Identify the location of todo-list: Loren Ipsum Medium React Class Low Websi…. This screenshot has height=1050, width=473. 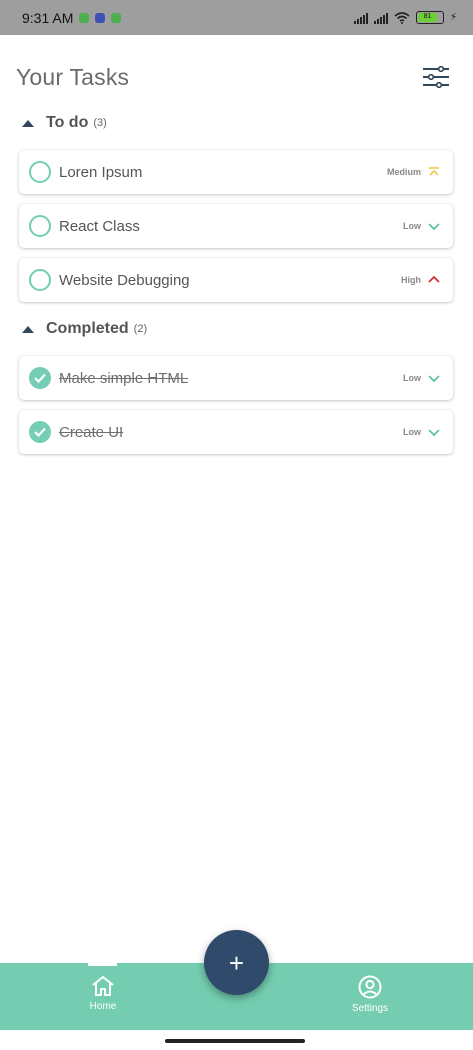
(236, 231).